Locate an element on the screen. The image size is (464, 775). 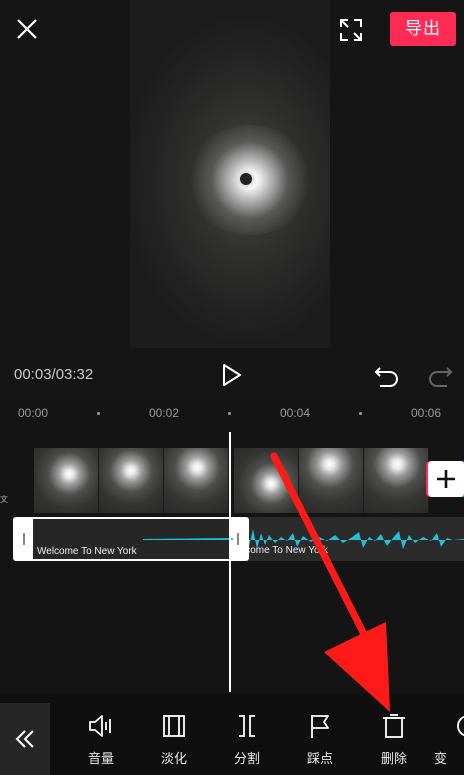
ruler-label: 00:00 is located at coordinates (33, 413).